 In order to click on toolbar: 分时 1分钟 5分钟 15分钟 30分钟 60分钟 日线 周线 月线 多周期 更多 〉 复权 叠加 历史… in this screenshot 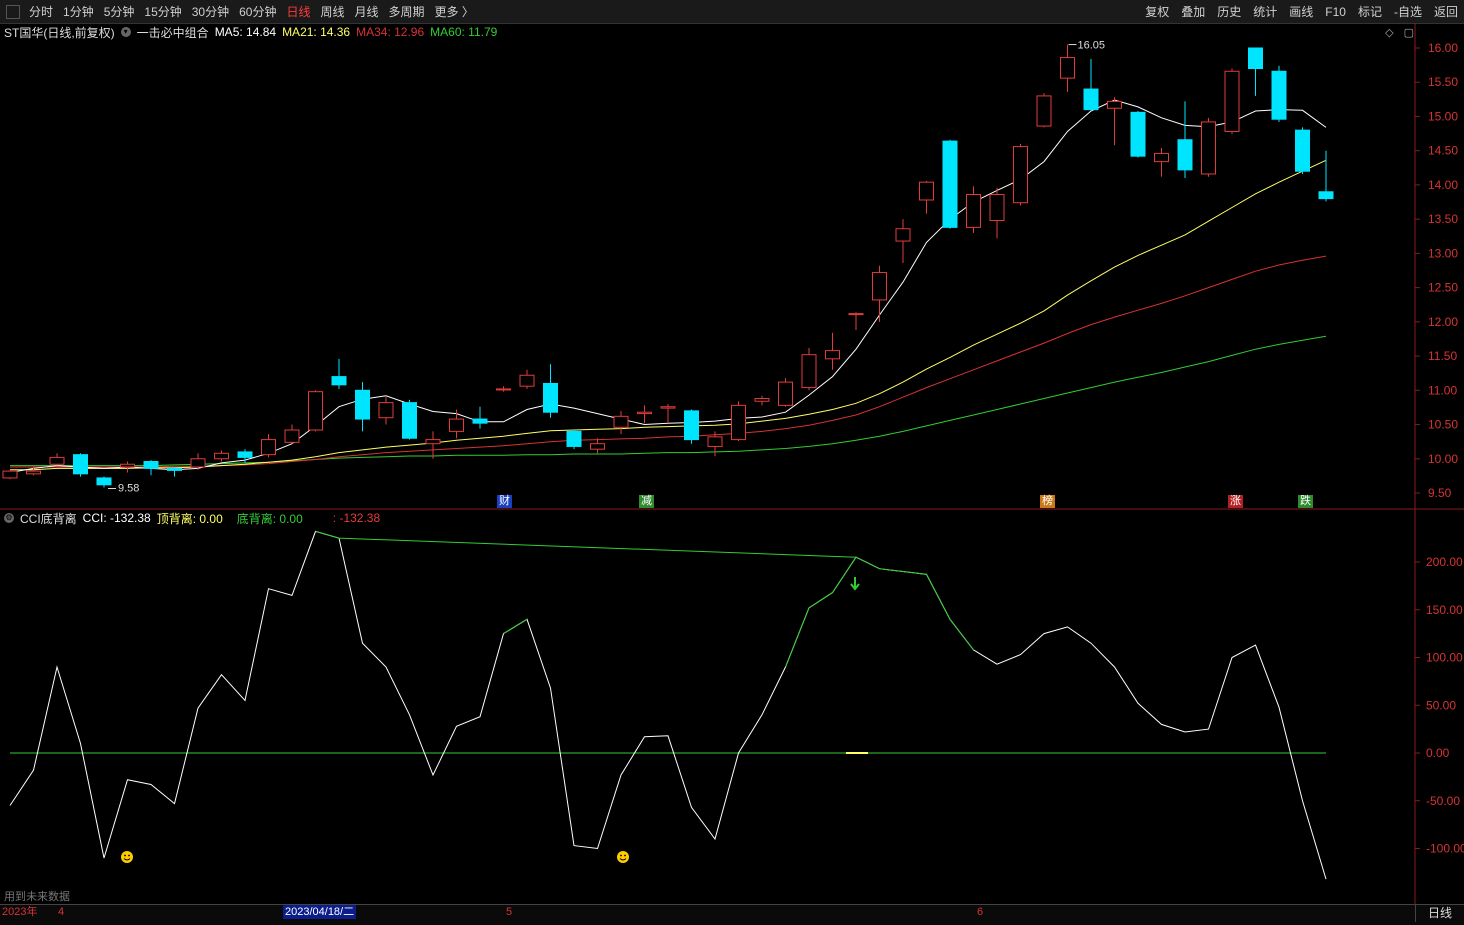, I will do `click(732, 12)`.